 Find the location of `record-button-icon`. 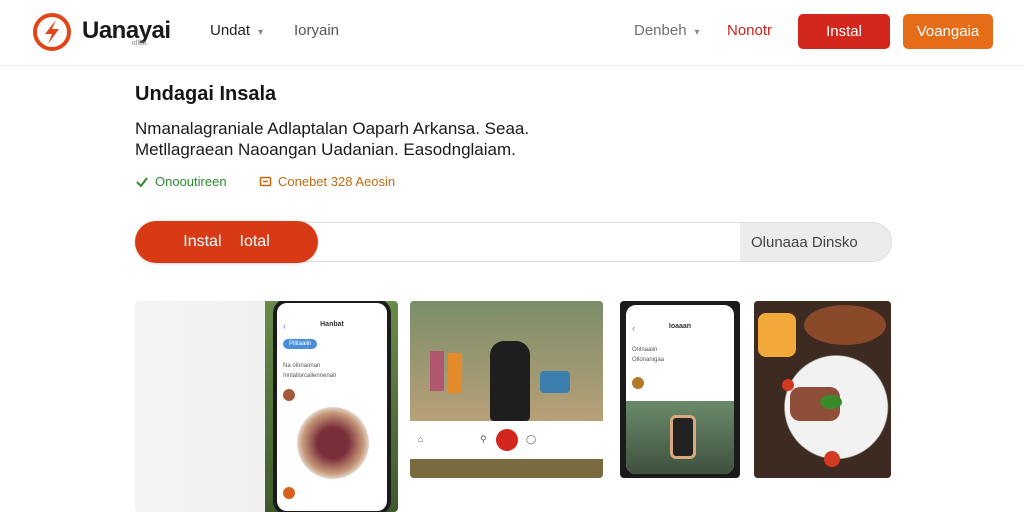

record-button-icon is located at coordinates (507, 440).